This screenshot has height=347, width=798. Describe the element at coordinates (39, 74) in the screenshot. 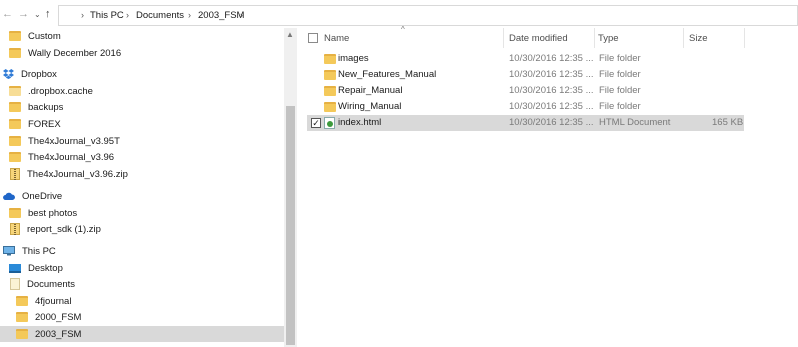

I see `sidebar-item-label: Dropbox` at that location.